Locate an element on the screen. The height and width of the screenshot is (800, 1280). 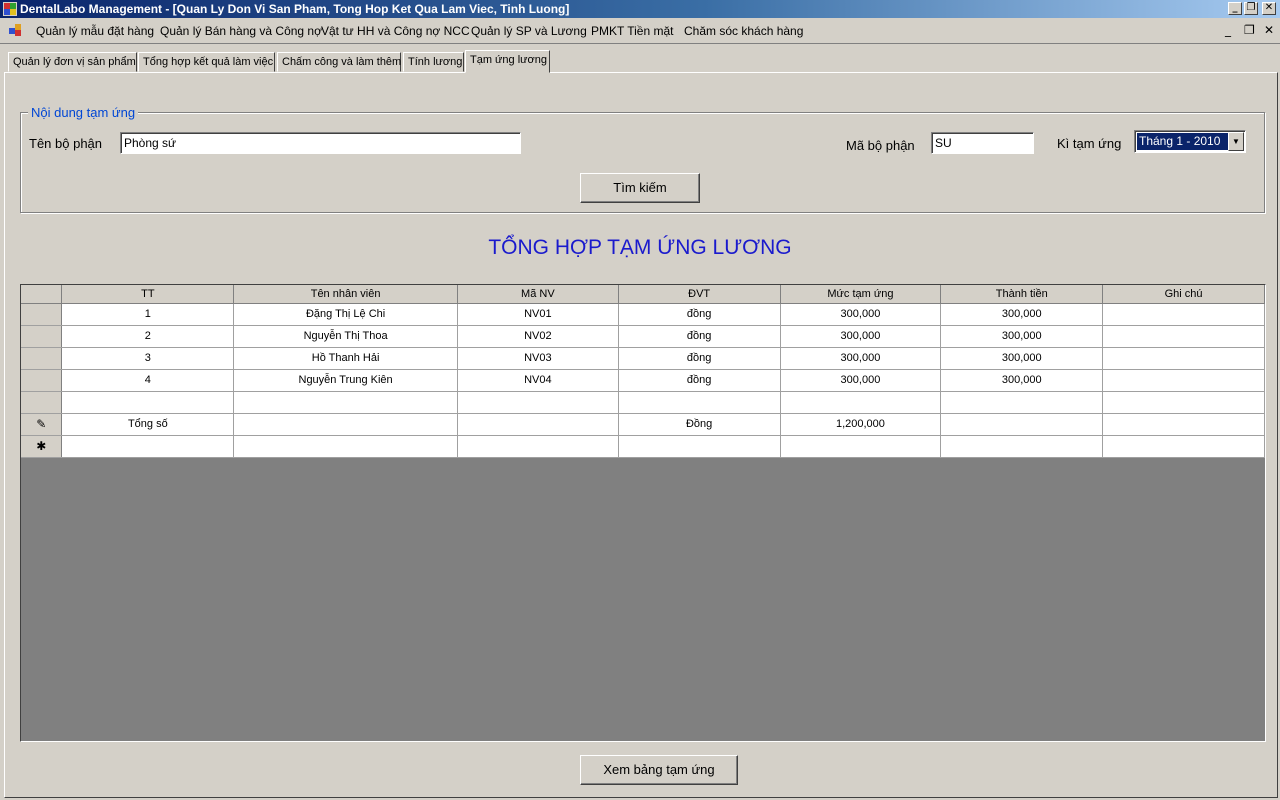
cell-employee-code: NV04 is located at coordinates (538, 380).